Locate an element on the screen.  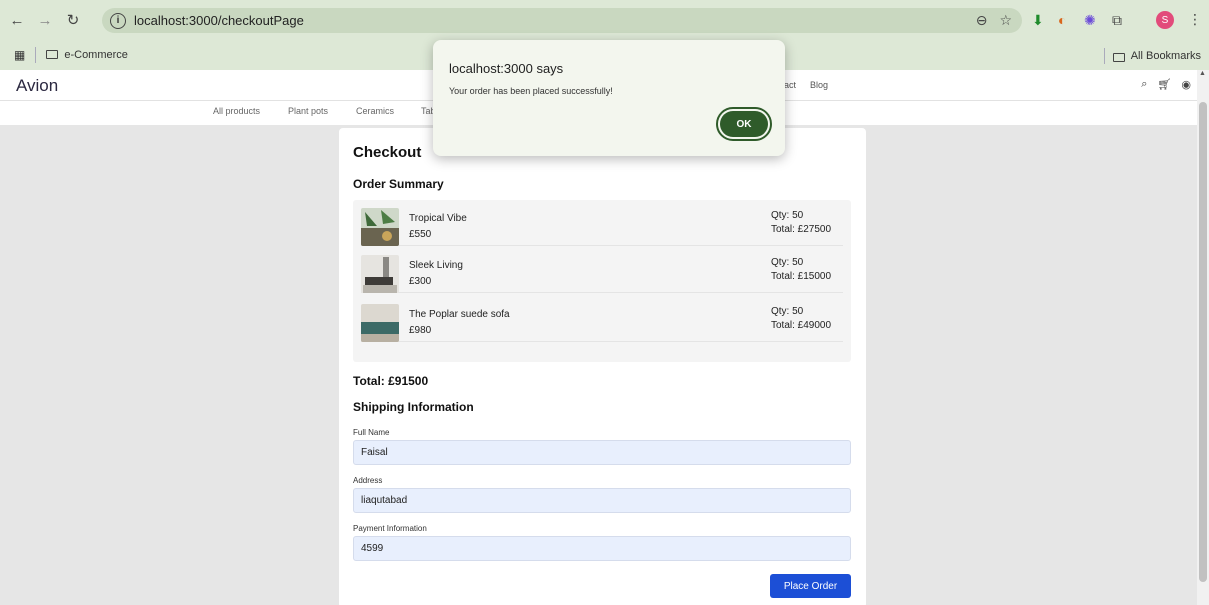
back-icon: ← is located at coordinates (17, 20).